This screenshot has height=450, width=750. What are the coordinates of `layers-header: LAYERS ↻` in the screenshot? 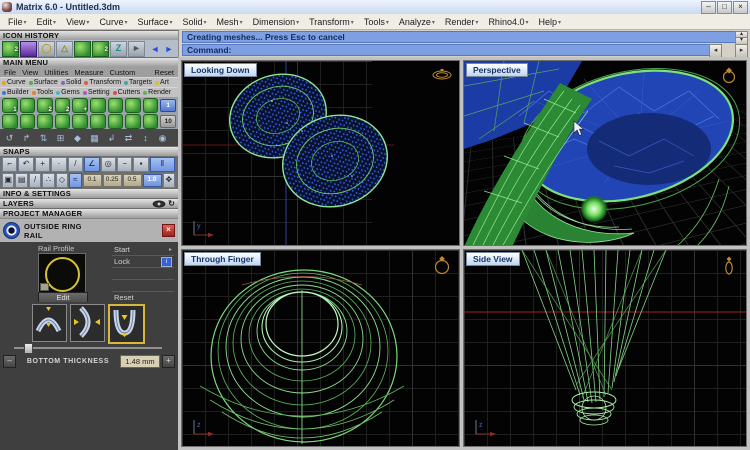 It's located at (89, 203).